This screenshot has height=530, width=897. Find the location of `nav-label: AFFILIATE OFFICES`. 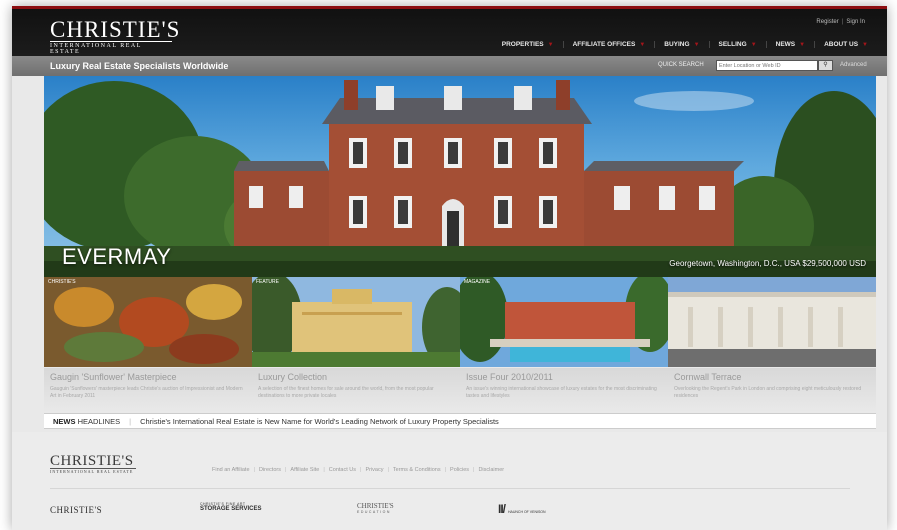

nav-label: AFFILIATE OFFICES is located at coordinates (604, 44).